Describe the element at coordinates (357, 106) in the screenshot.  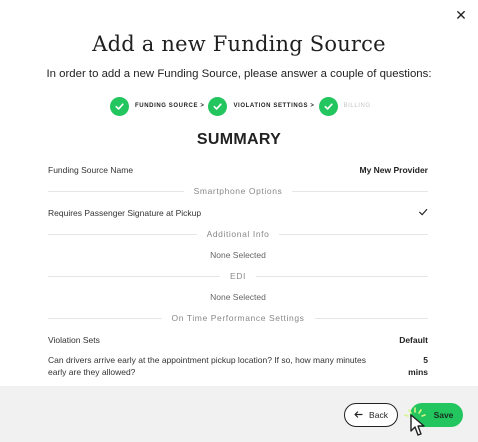
I see `step-label: BILLING` at that location.